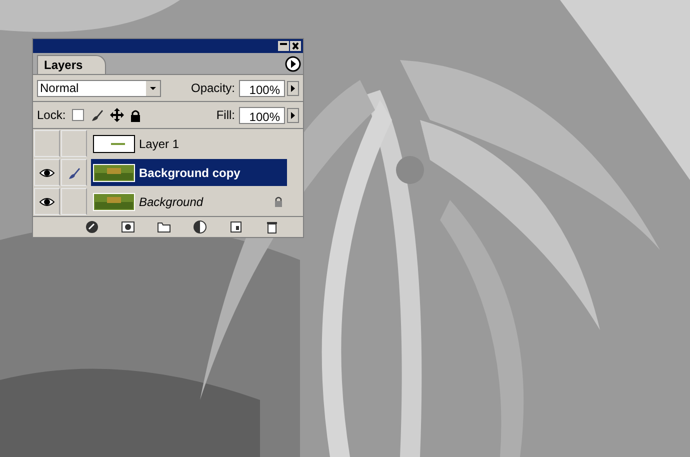  What do you see at coordinates (164, 227) in the screenshot?
I see `folder-icon` at bounding box center [164, 227].